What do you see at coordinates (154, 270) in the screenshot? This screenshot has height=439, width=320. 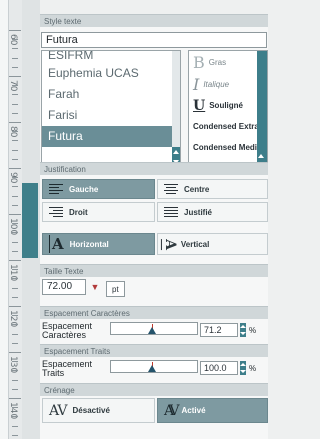 I see `section-header-taille-texte: Taille Texte` at bounding box center [154, 270].